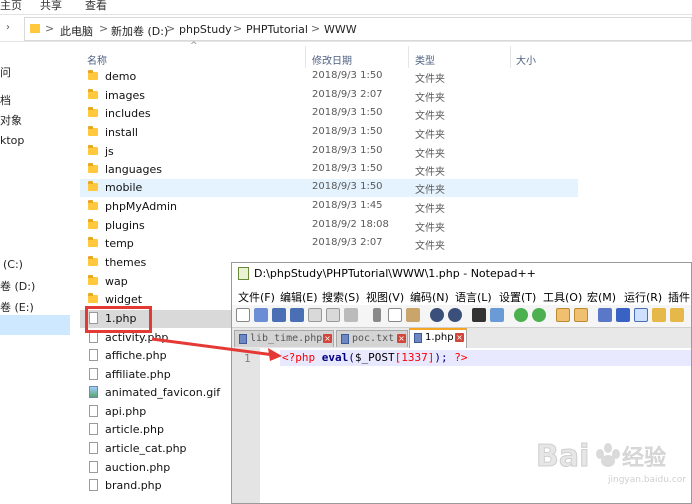  Describe the element at coordinates (641, 315) in the screenshot. I see `indent-guide-icon` at that location.